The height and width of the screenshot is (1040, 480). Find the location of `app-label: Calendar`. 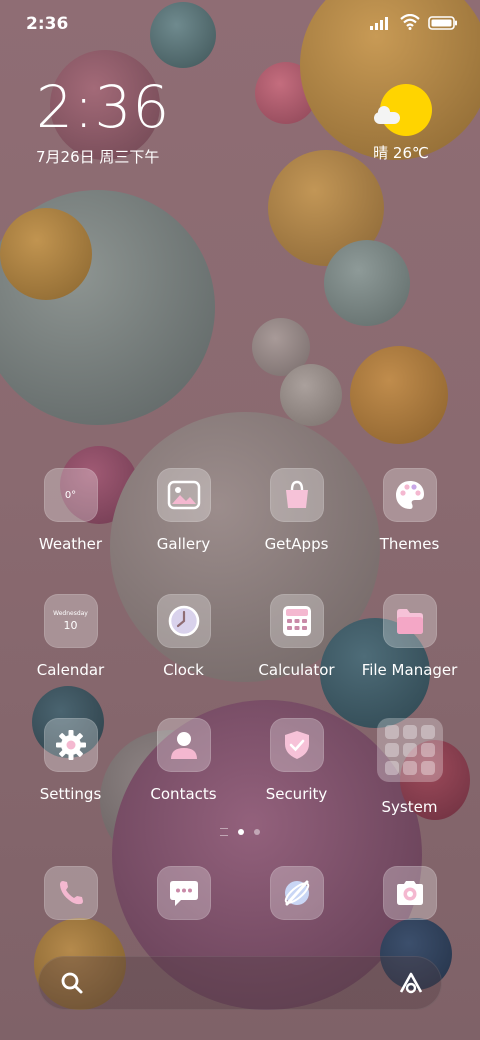

app-label: Calendar is located at coordinates (70, 670).